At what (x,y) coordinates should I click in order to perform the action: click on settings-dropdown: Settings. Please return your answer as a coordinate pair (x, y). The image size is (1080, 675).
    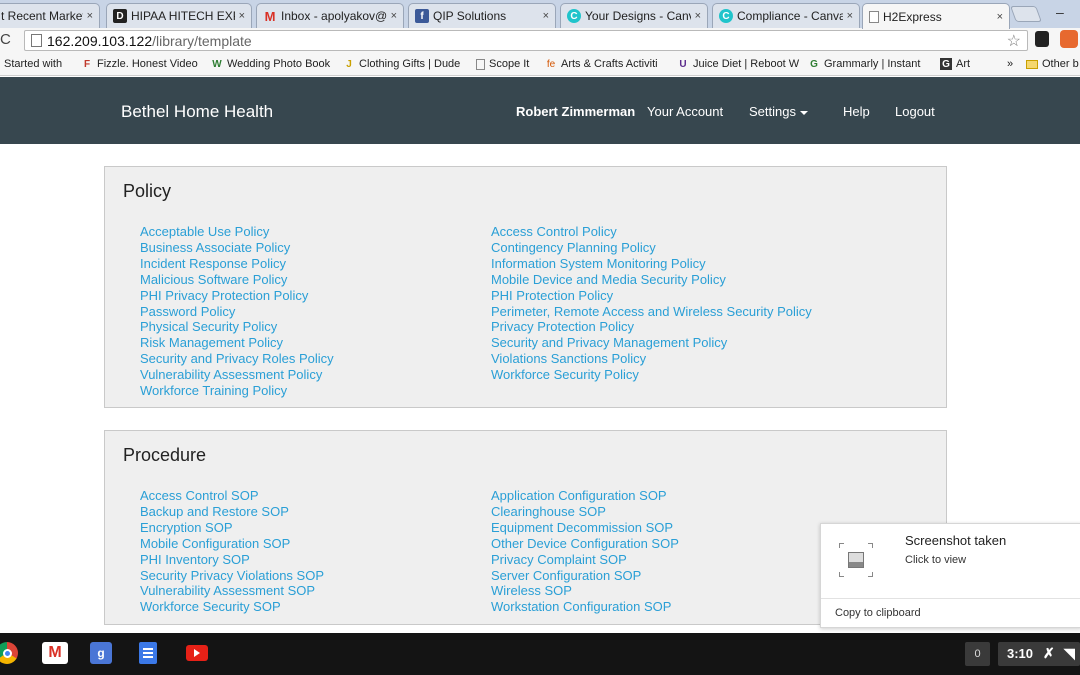
    Looking at the image, I should click on (778, 111).